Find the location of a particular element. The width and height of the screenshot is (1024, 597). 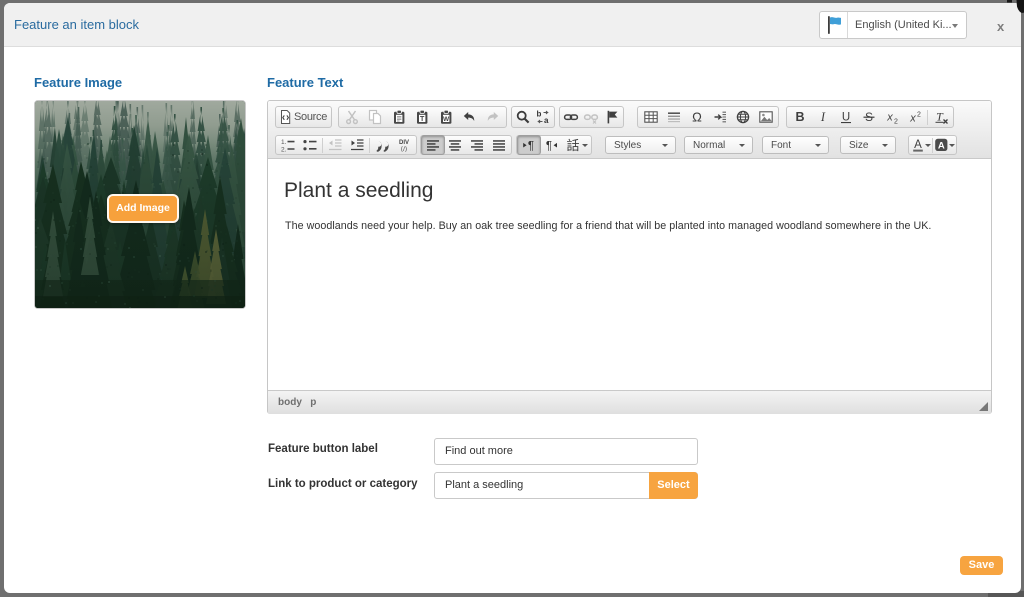

svg-text: B is located at coordinates (799, 117).